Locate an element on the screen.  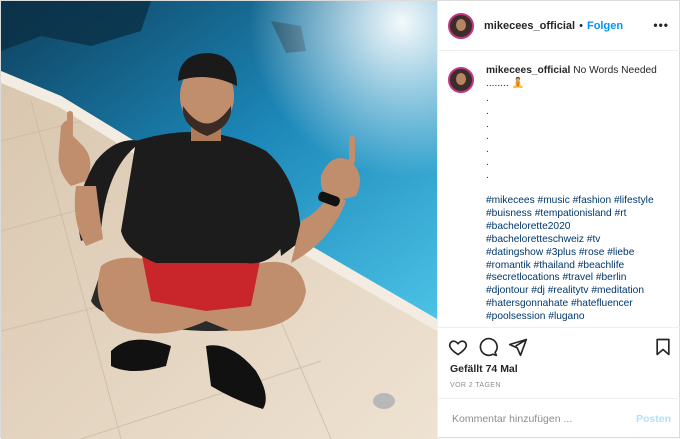
bookmark-icon is located at coordinates (663, 347).